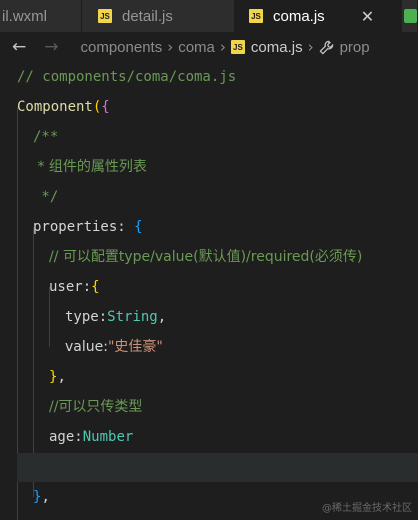  I want to click on current-line-highlight, so click(217, 467).